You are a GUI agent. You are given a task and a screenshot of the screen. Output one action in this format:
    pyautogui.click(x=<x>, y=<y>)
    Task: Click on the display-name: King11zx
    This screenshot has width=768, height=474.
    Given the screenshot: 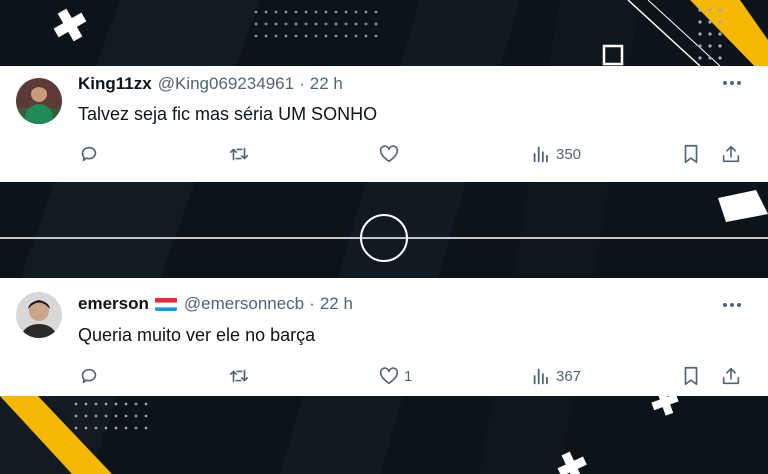 What is the action you would take?
    pyautogui.click(x=115, y=84)
    